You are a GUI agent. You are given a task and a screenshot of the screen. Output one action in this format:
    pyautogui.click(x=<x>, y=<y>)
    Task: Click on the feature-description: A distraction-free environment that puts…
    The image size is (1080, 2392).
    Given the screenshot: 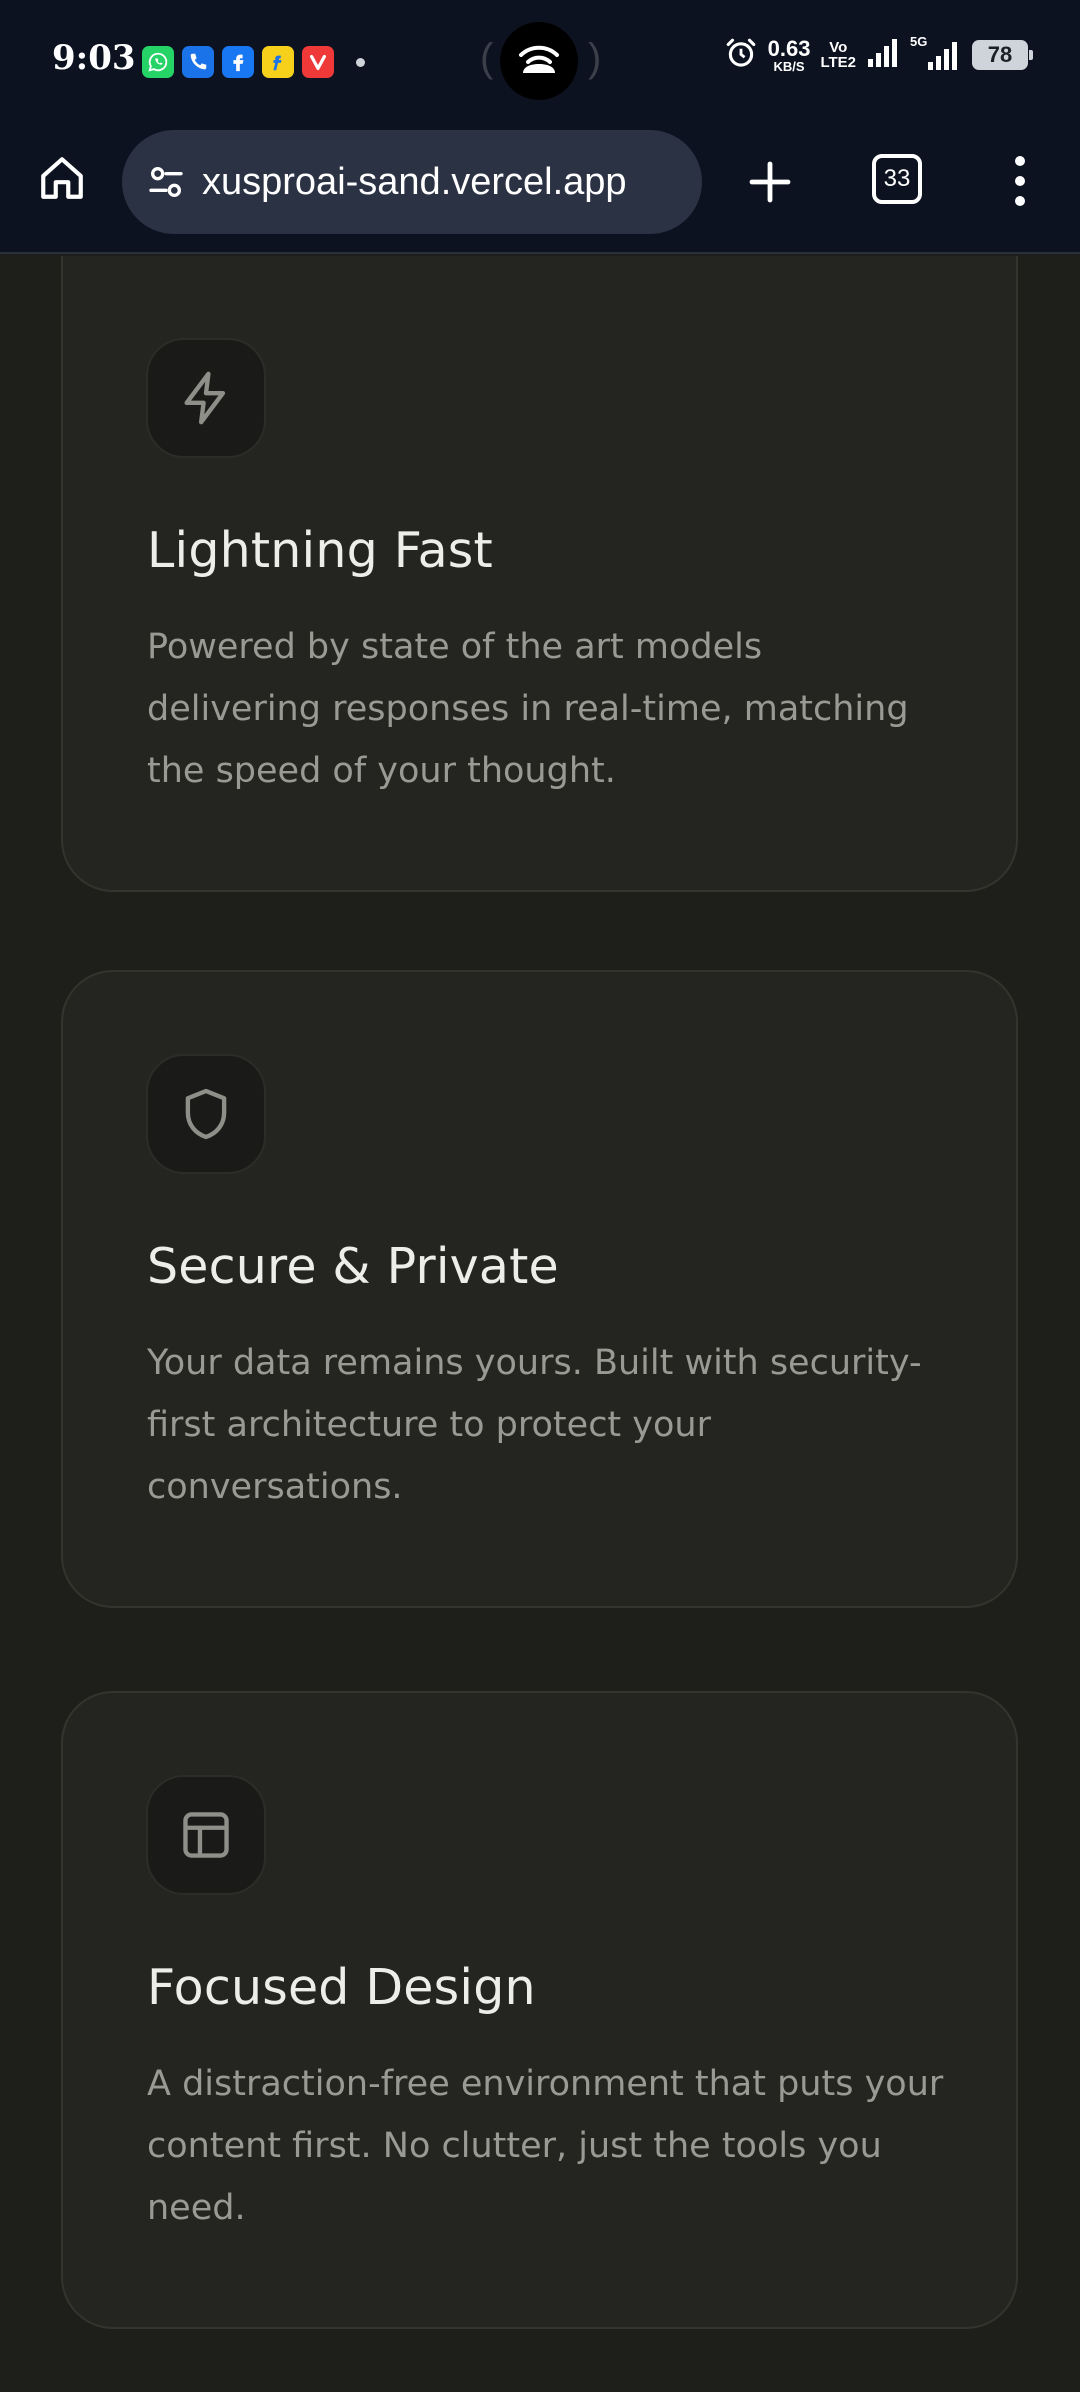 What is the action you would take?
    pyautogui.click(x=545, y=2146)
    